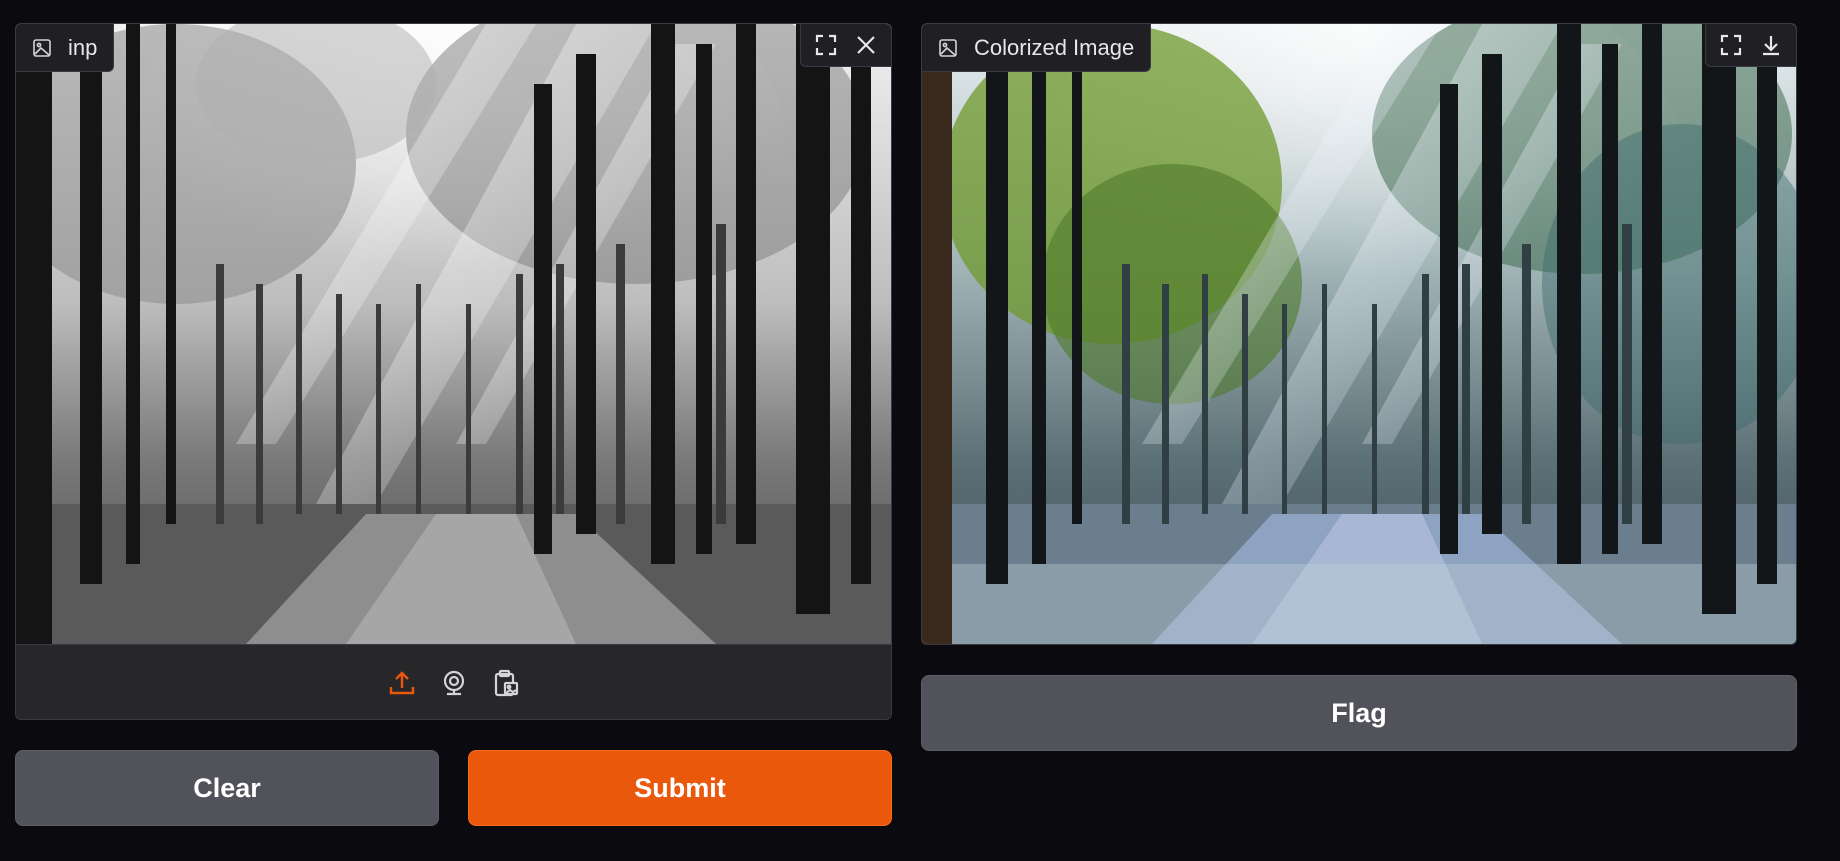 The width and height of the screenshot is (1840, 861). I want to click on webcam-icon, so click(454, 683).